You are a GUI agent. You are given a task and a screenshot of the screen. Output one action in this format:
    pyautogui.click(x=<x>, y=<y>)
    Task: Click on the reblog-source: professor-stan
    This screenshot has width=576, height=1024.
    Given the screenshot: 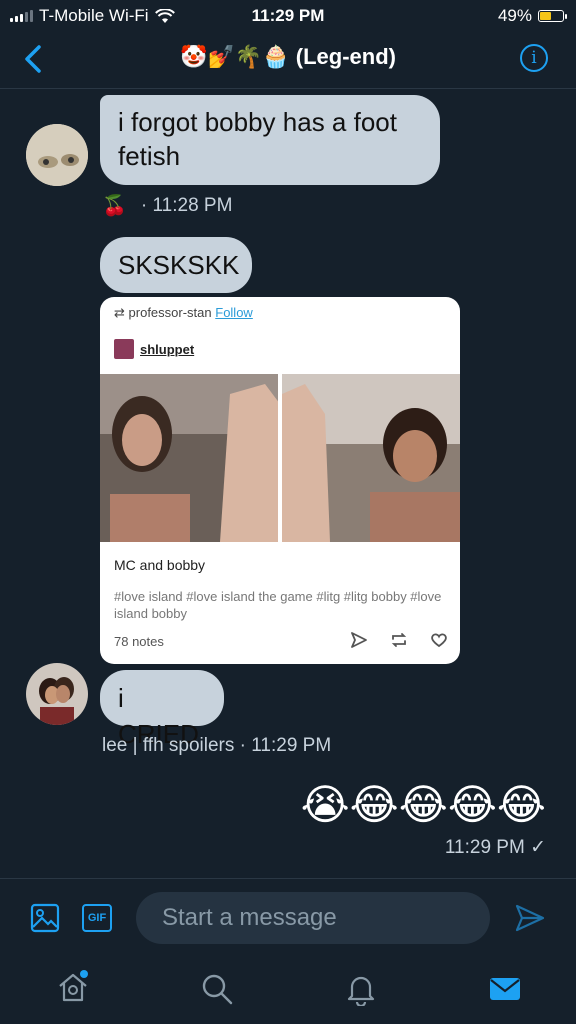 What is the action you would take?
    pyautogui.click(x=170, y=312)
    